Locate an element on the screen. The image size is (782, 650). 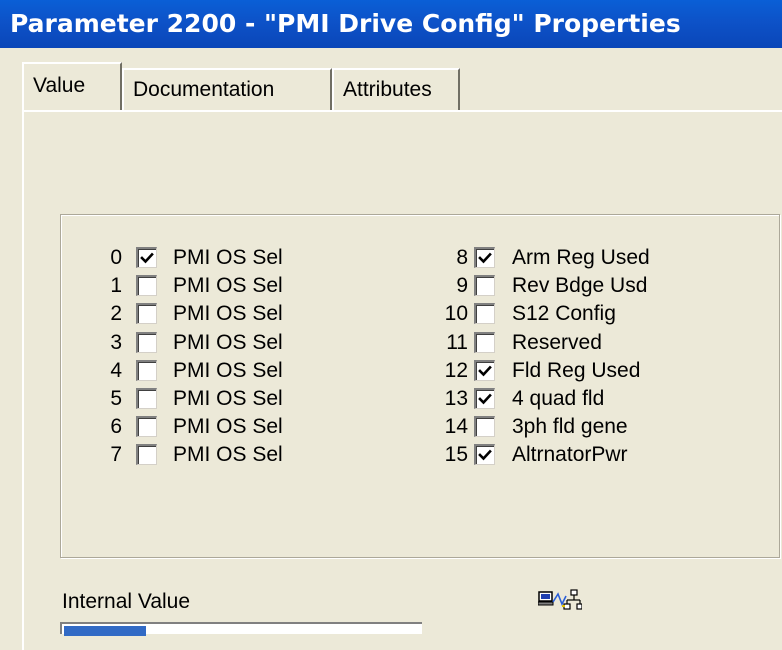
network-computer-icon is located at coordinates (560, 604).